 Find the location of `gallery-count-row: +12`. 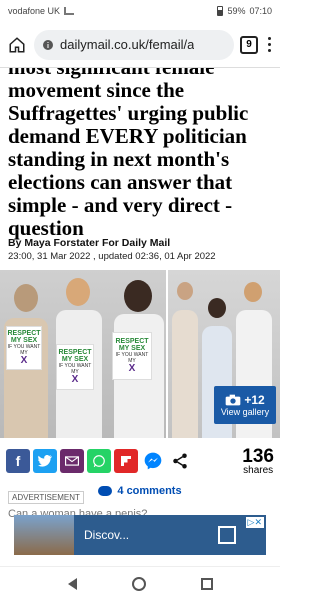

gallery-count-row: +12 is located at coordinates (245, 400).